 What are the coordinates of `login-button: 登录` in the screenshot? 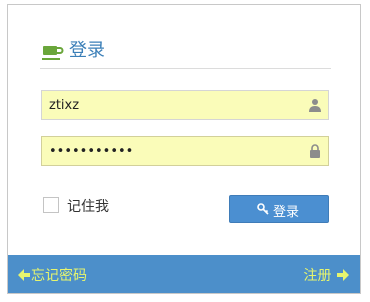 It's located at (279, 209).